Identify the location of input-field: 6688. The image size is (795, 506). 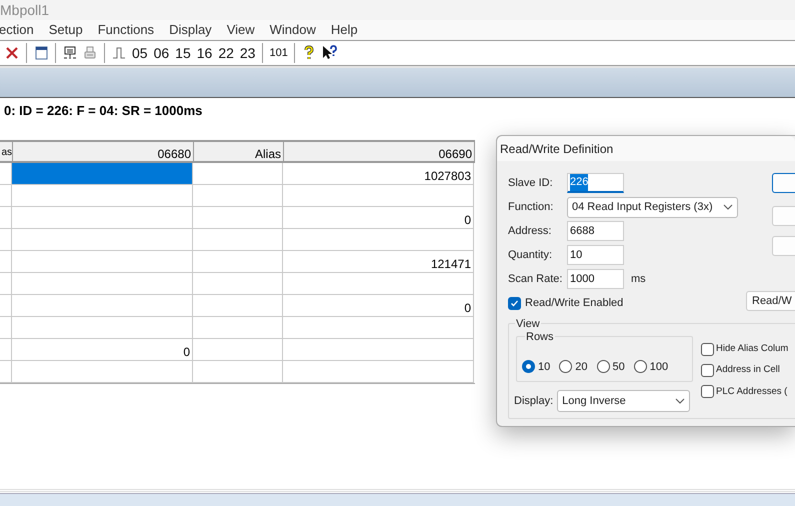
(595, 231).